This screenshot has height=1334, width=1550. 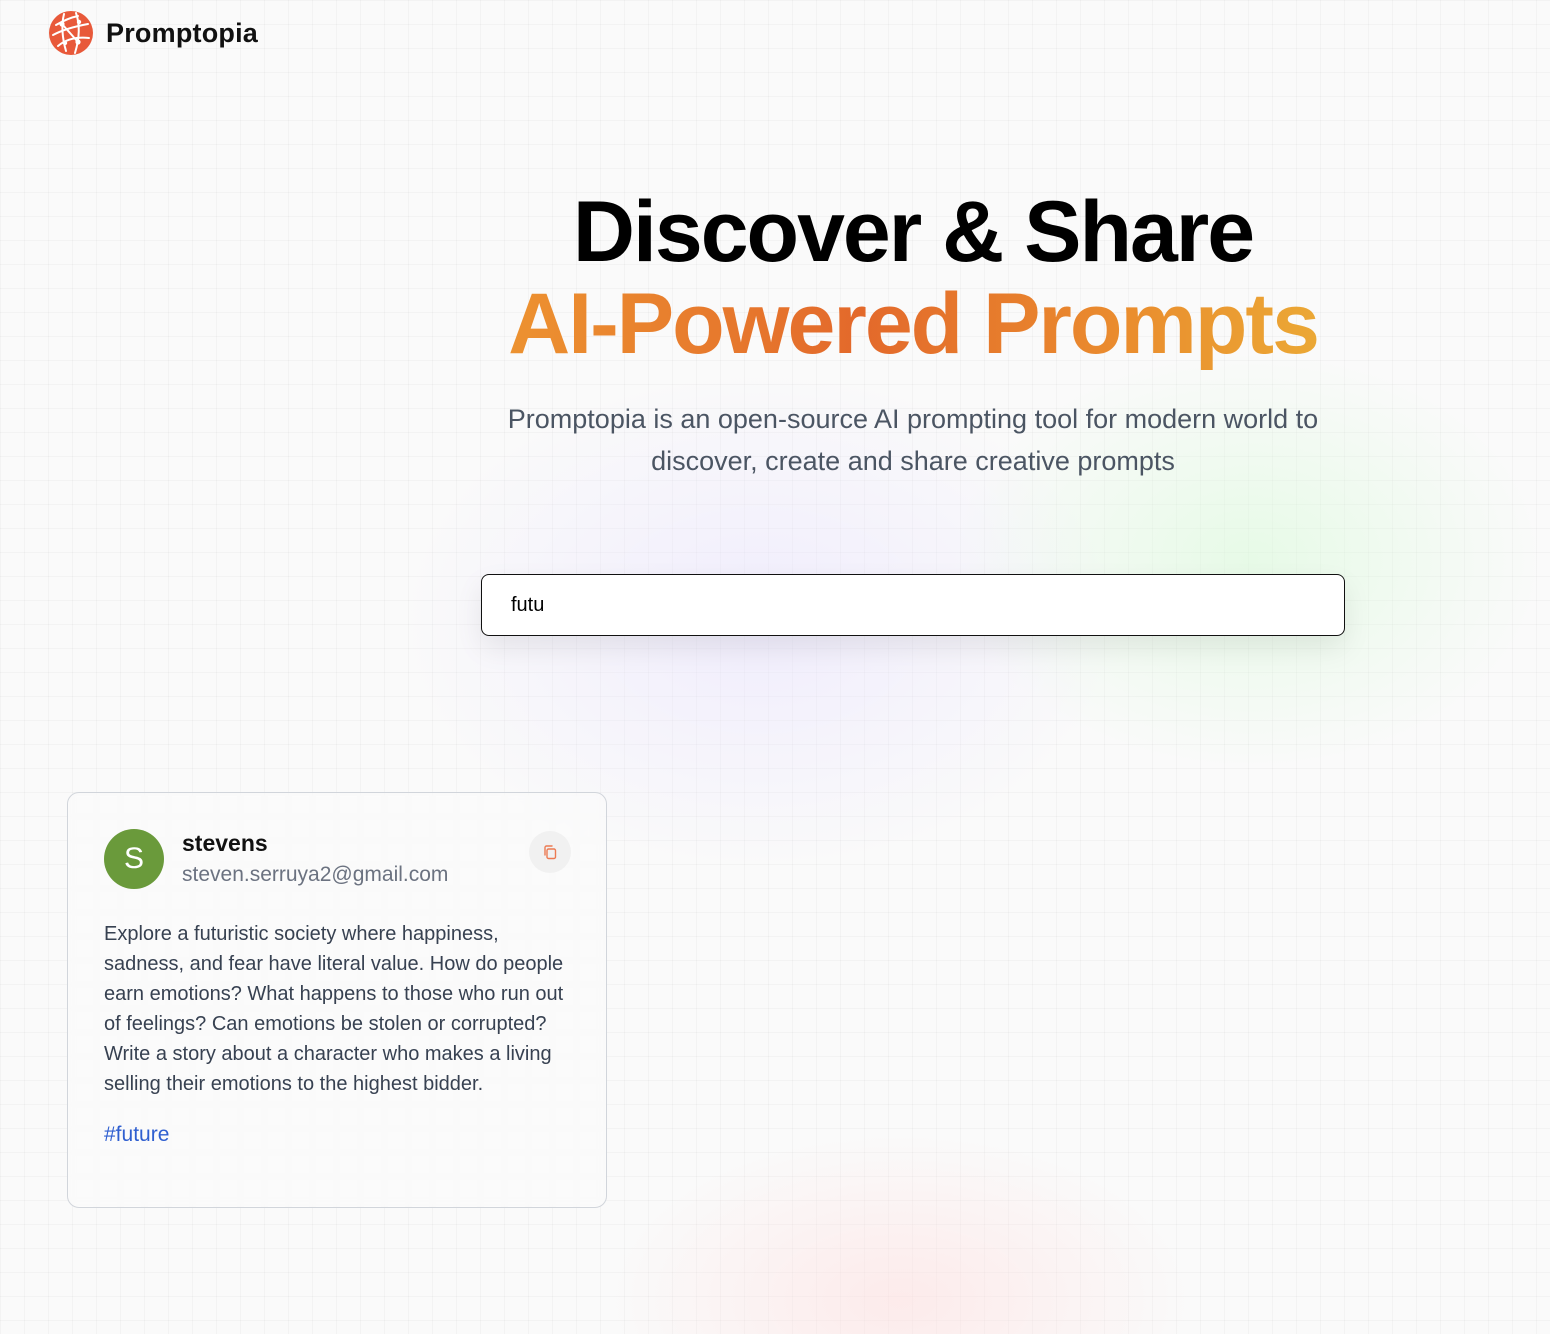 What do you see at coordinates (315, 874) in the screenshot?
I see `user-email: steven.serruya2@gmail.com` at bounding box center [315, 874].